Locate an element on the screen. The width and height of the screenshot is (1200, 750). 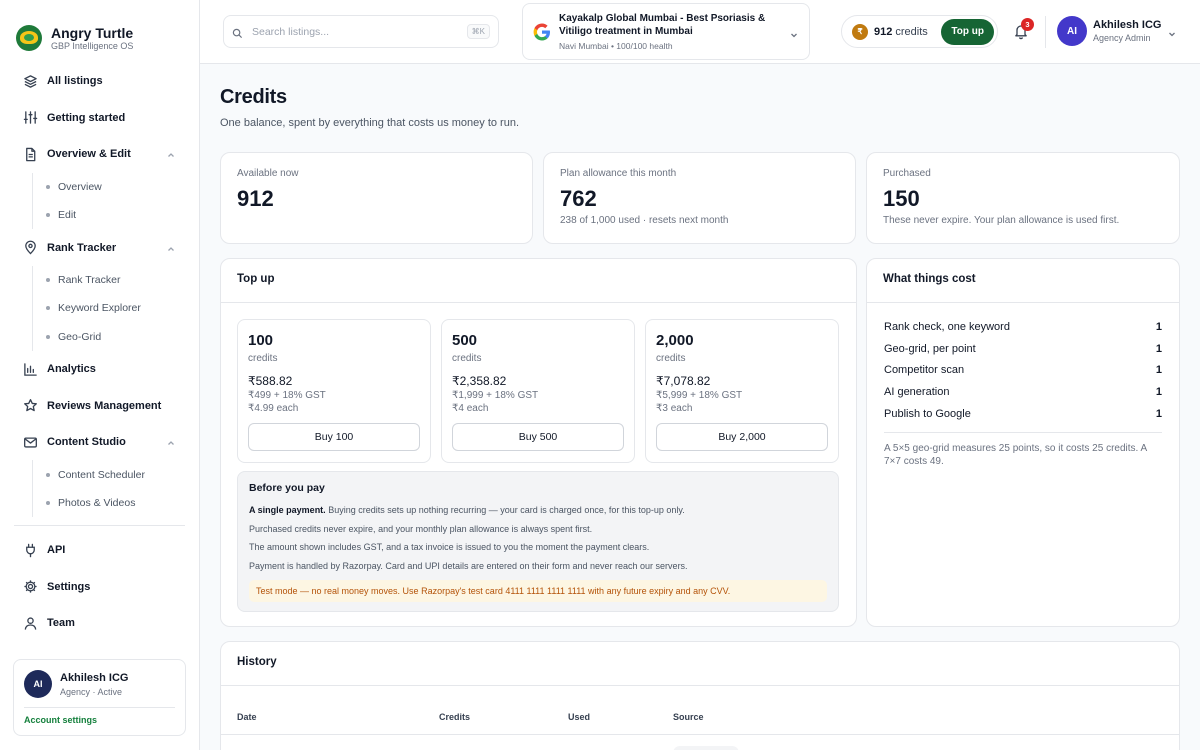
sidebar-subitem-label: Rank Tracker is located at coordinates (89, 279).